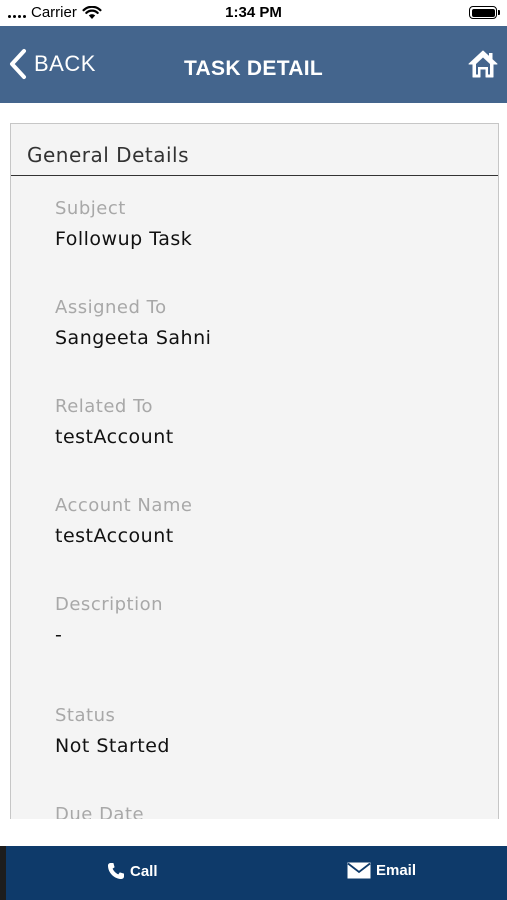  I want to click on field-assigned-to: Assigned To Sangeeta Sahni, so click(133, 323).